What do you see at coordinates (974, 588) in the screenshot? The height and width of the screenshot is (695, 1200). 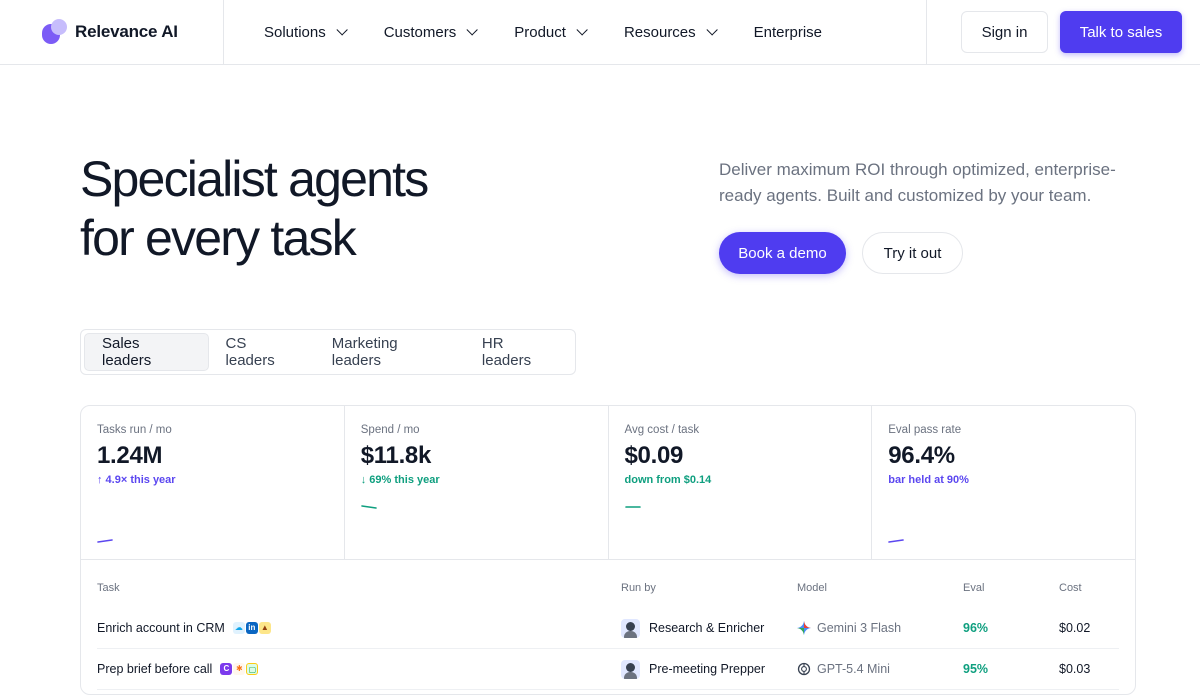 I see `column-header-eval: Eval` at bounding box center [974, 588].